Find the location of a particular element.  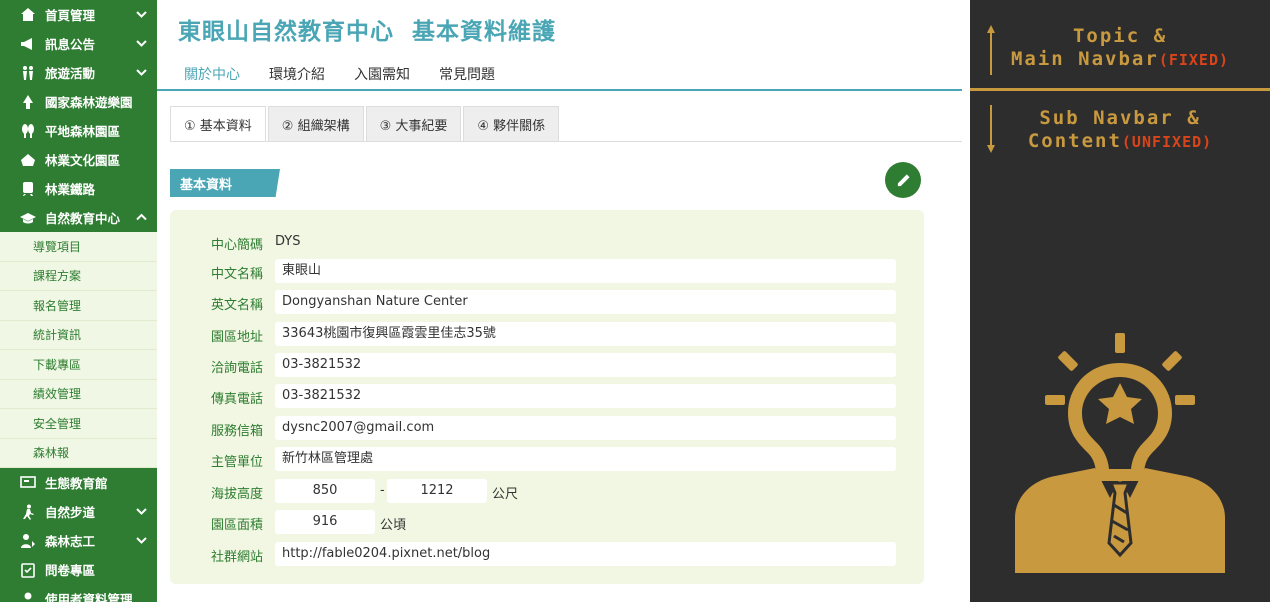

sidebar-item-forestry-railway: 林業鐵路 is located at coordinates (78, 188).